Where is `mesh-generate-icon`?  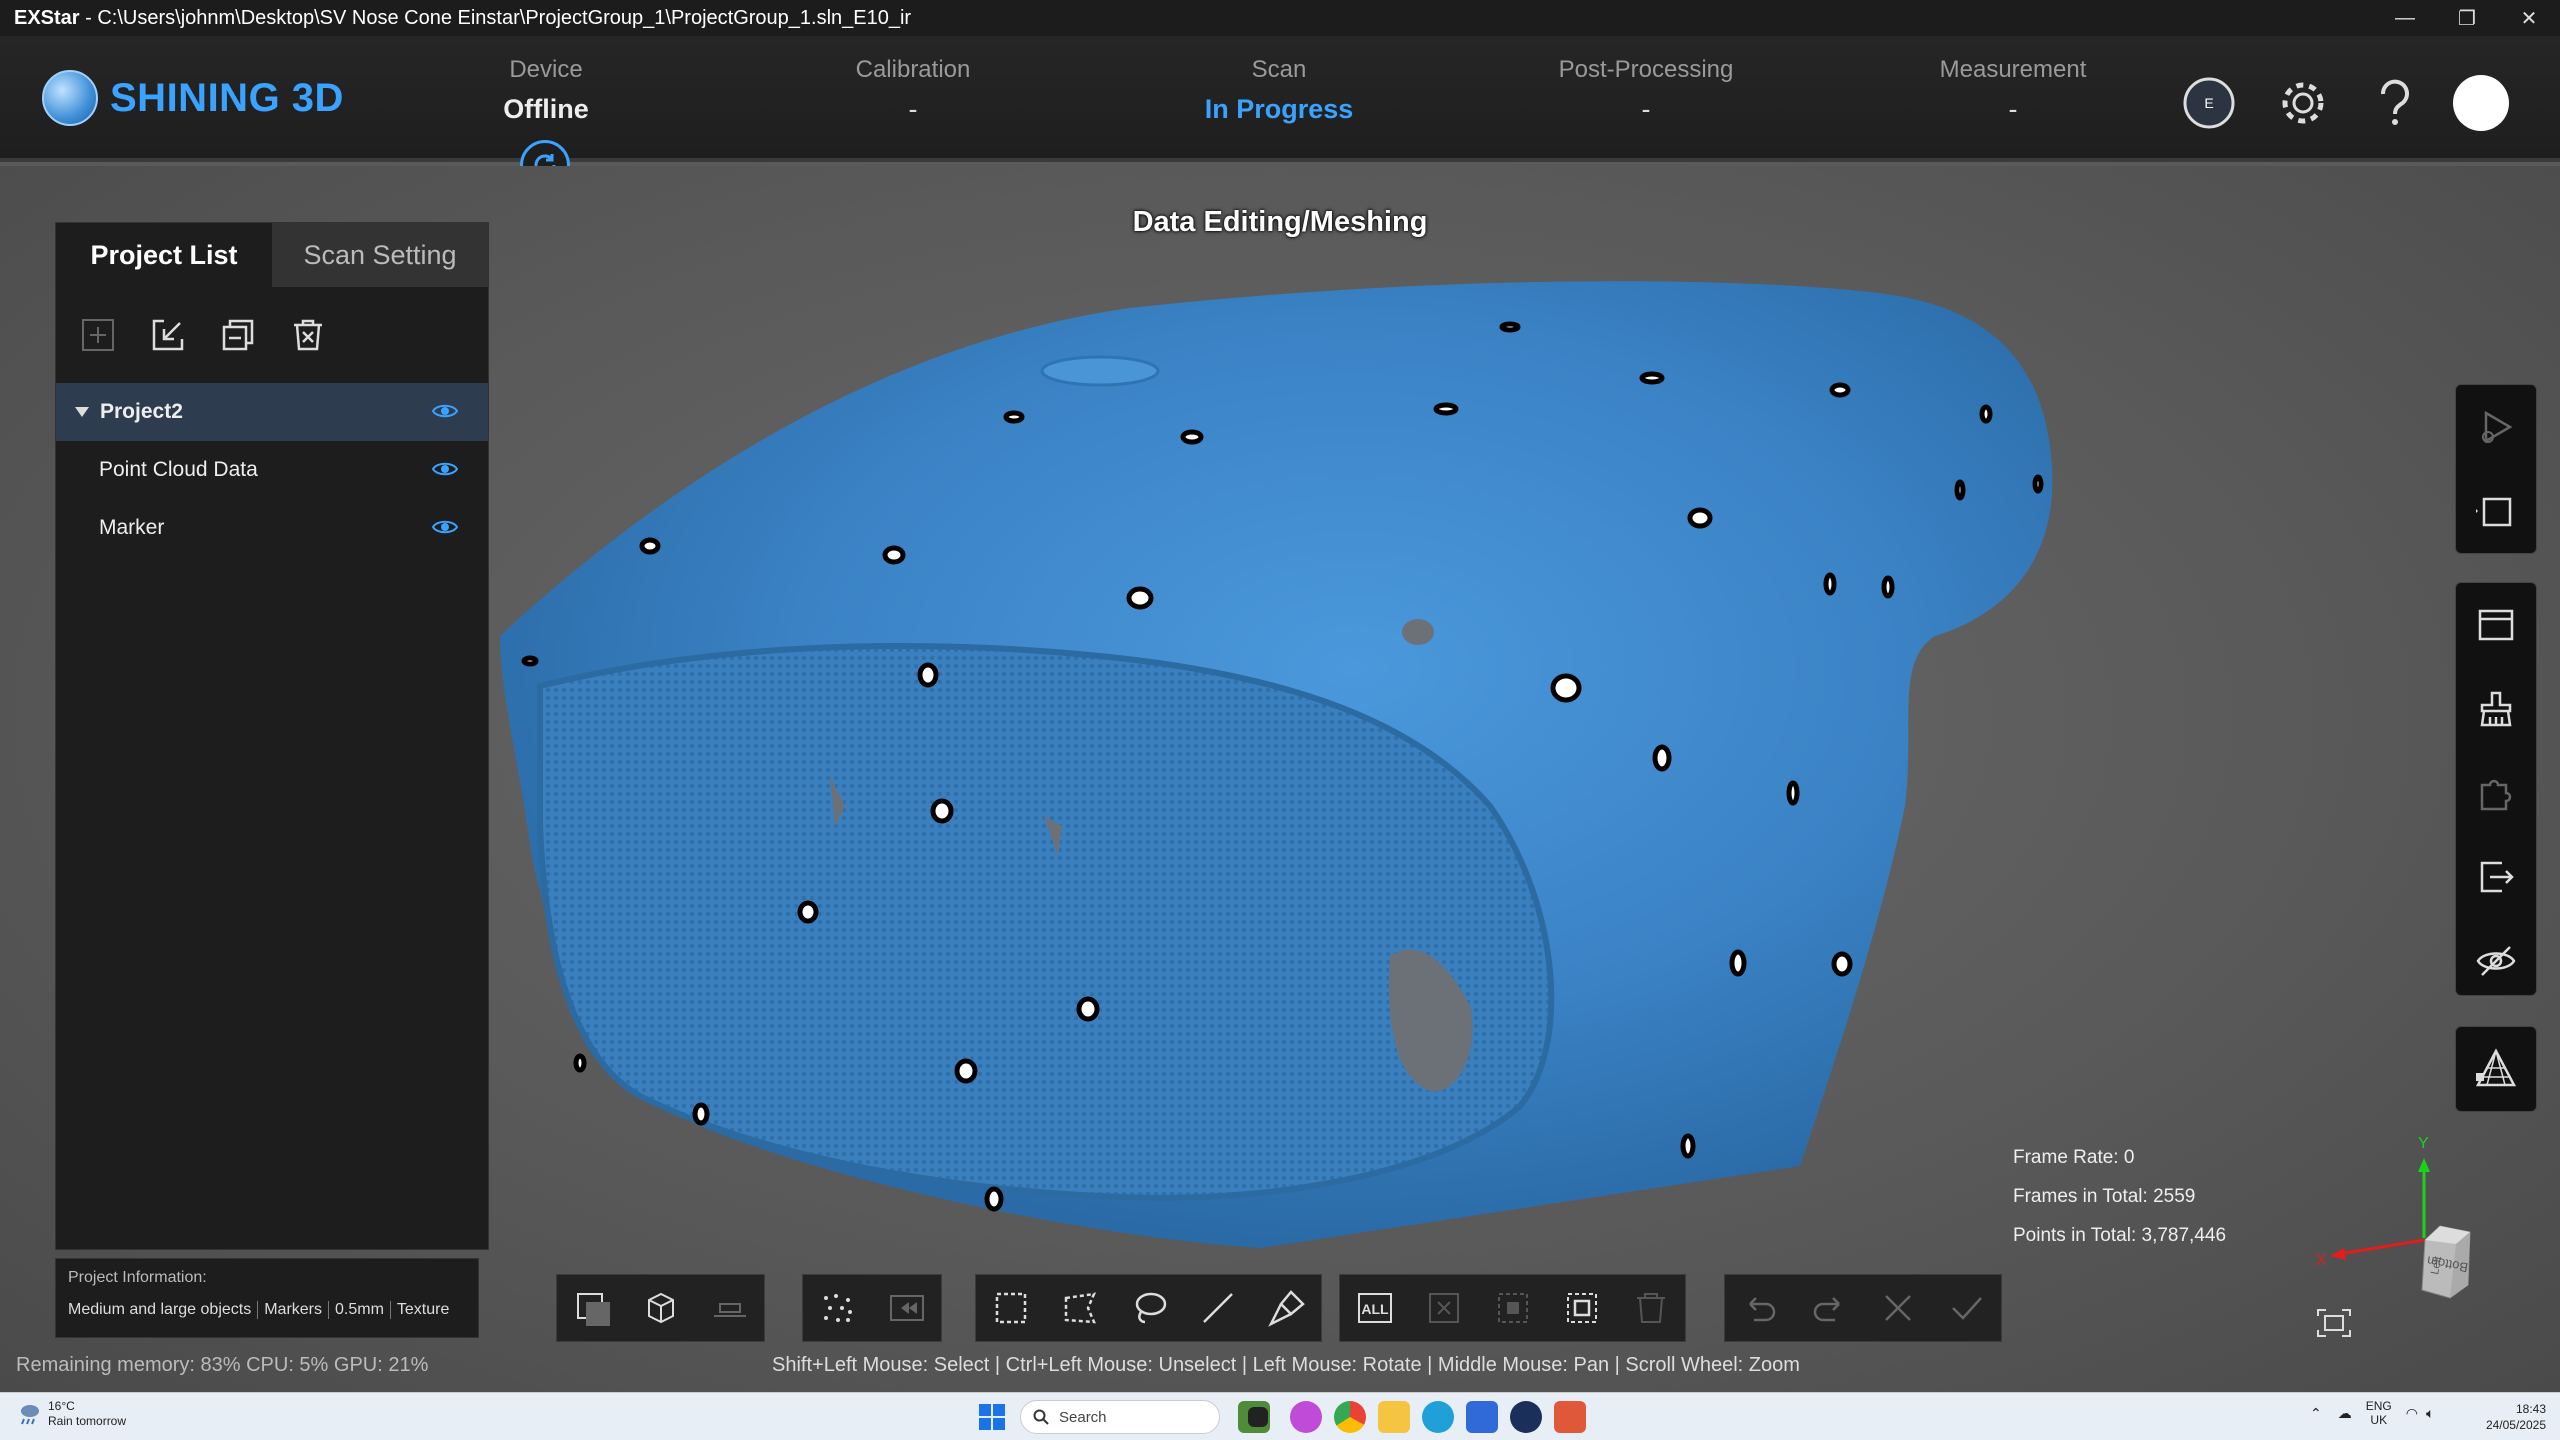
mesh-generate-icon is located at coordinates (2496, 1069).